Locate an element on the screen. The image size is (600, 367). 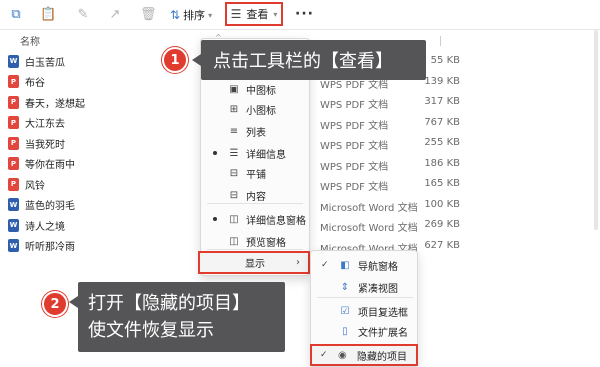
view-mode-icon: ⊟ is located at coordinates (234, 173).